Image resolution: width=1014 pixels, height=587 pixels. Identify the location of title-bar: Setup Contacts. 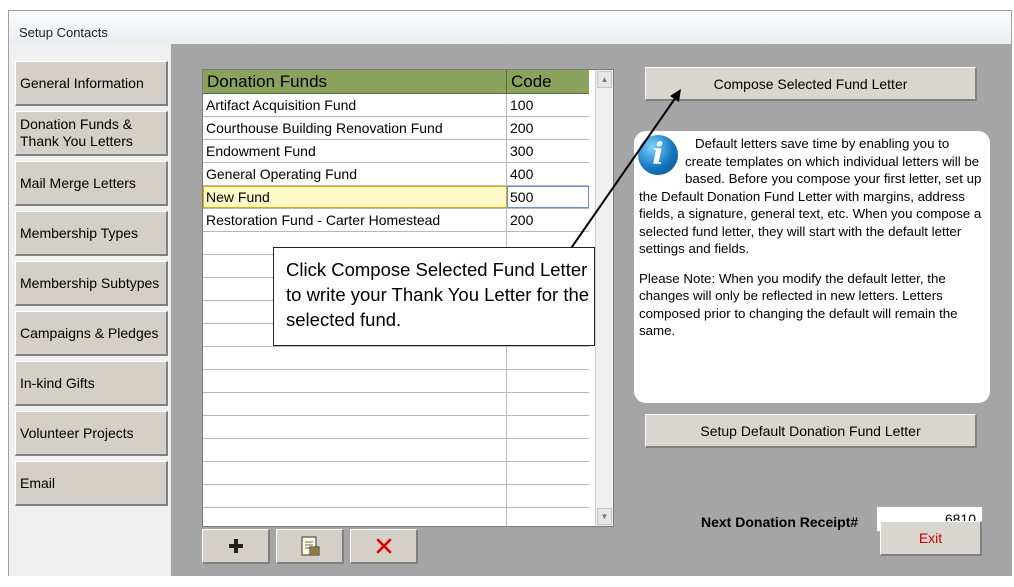
(510, 28).